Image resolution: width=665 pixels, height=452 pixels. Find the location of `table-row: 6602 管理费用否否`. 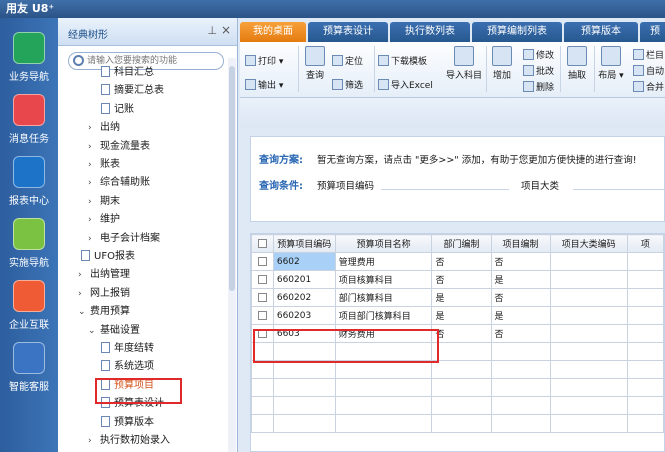

table-row: 6602 管理费用否否 is located at coordinates (457, 261).